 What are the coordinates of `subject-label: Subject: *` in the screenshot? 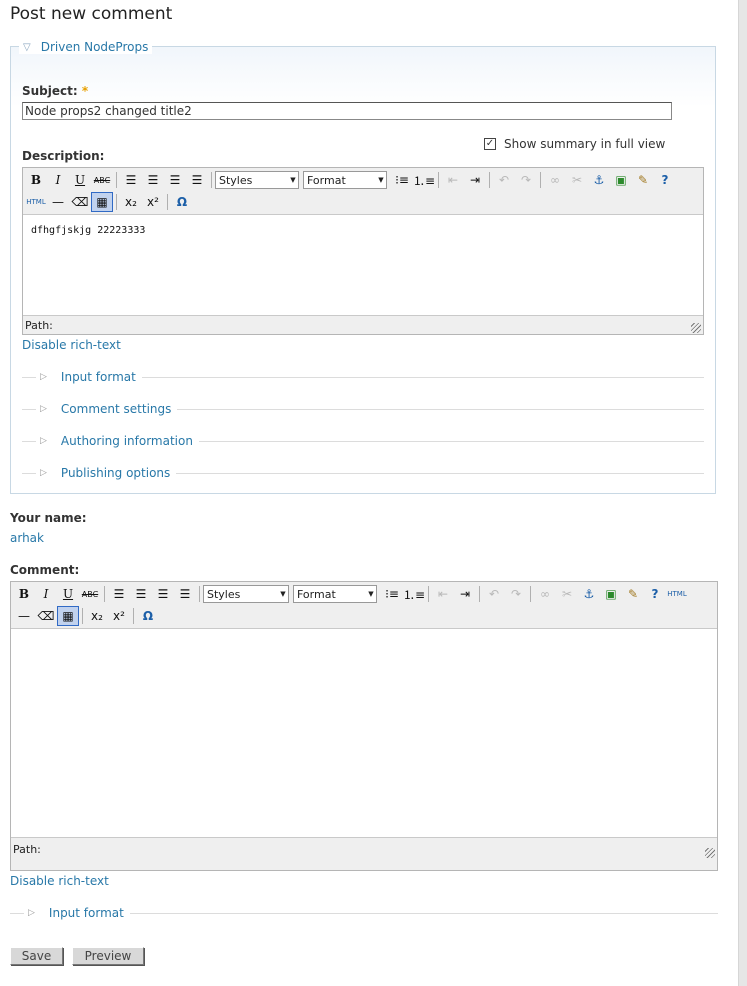 It's located at (55, 91).